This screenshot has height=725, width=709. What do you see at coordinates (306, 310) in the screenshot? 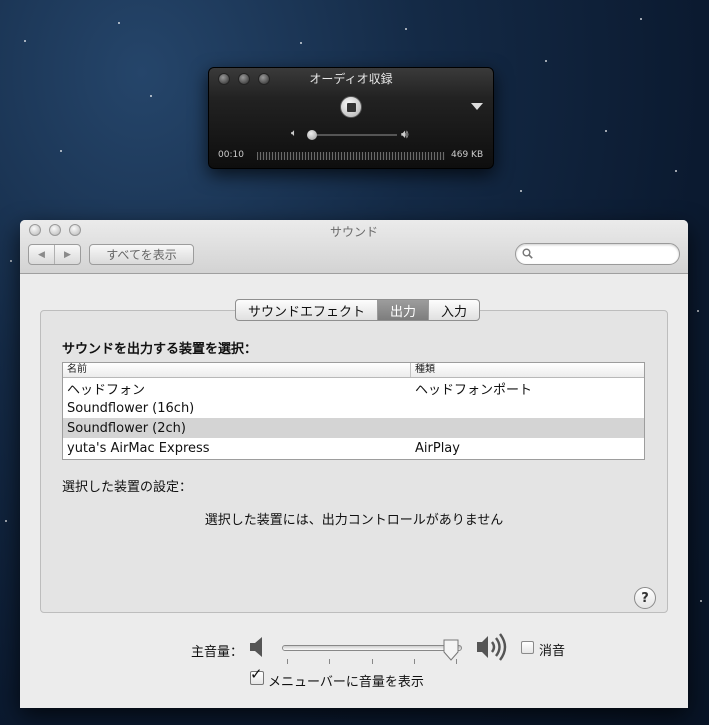
I see `tab-sound-effects: サウンドエフェクト` at bounding box center [306, 310].